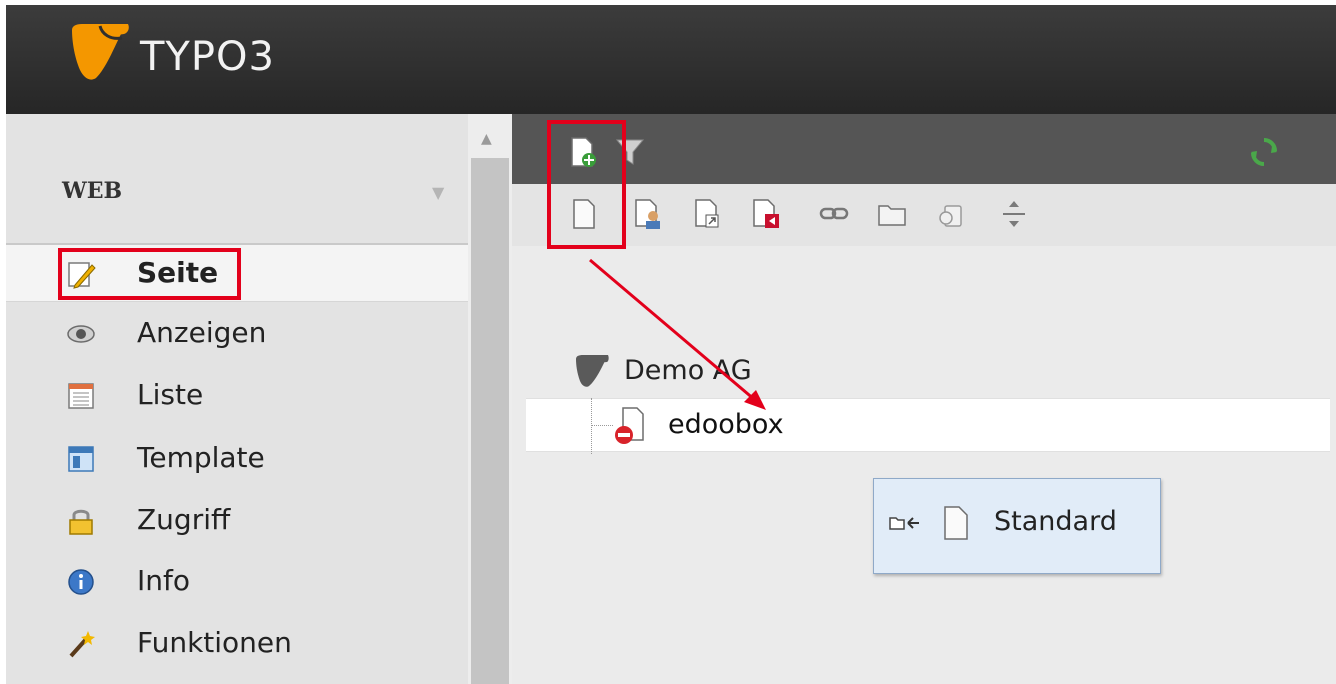 This screenshot has height=684, width=1336. Describe the element at coordinates (237, 581) in the screenshot. I see `menu-item-info: Info` at that location.